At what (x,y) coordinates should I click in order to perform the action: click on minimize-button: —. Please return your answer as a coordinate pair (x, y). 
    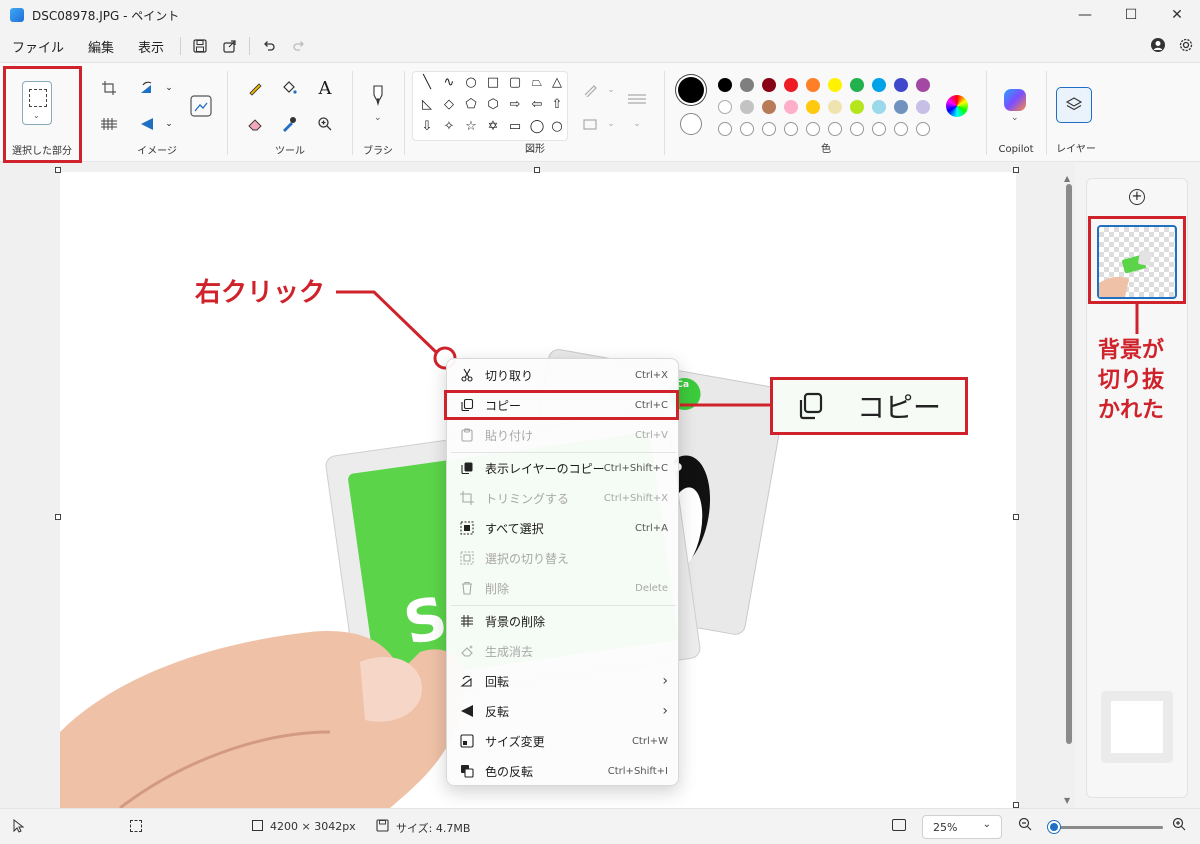
    Looking at the image, I should click on (1085, 15).